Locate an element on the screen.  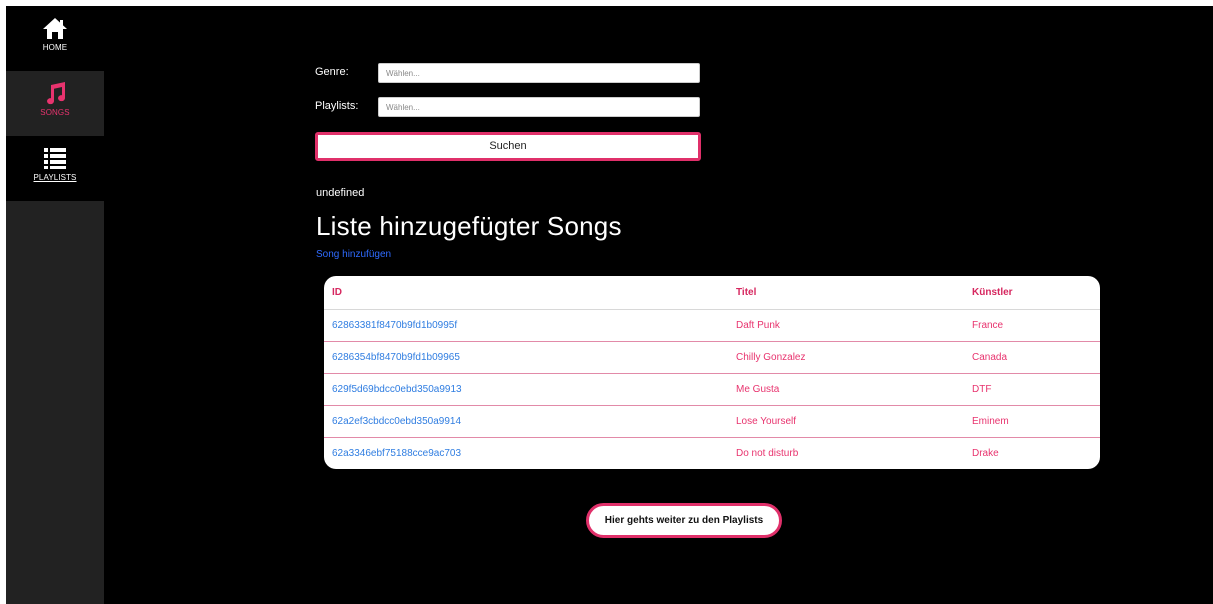
sidebar-item-playlists: PLAYLISTS is located at coordinates (55, 168).